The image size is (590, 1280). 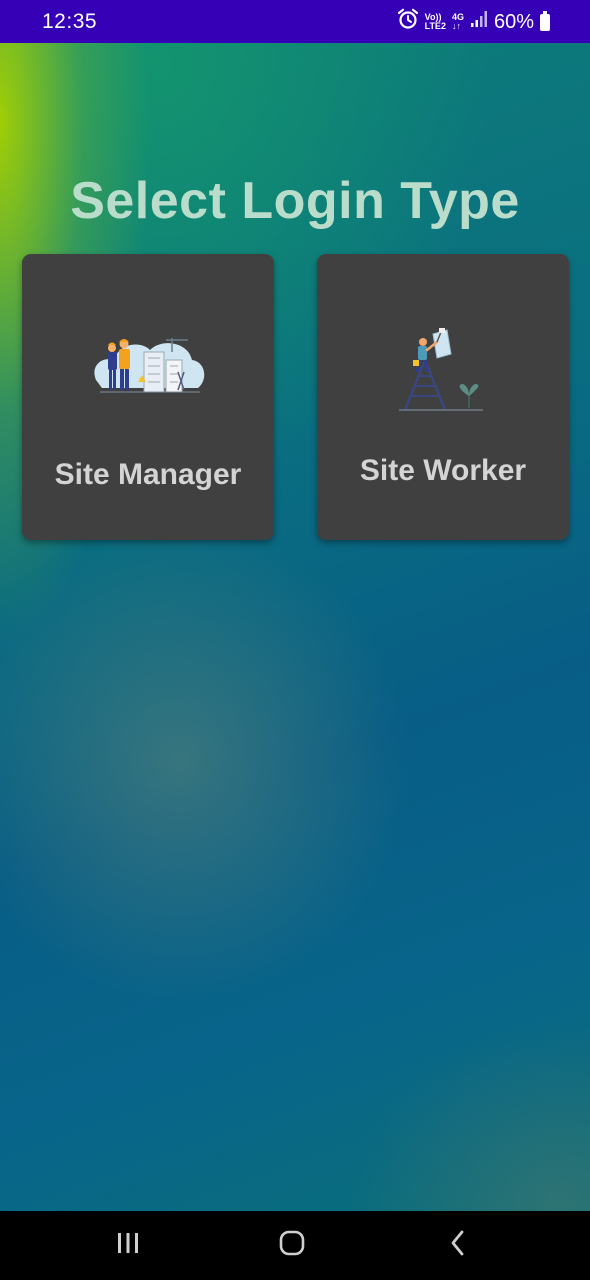 I want to click on status-bar: 12:35 Vo)) LTE2 4G ↓↑ 60%, so click(x=295, y=21).